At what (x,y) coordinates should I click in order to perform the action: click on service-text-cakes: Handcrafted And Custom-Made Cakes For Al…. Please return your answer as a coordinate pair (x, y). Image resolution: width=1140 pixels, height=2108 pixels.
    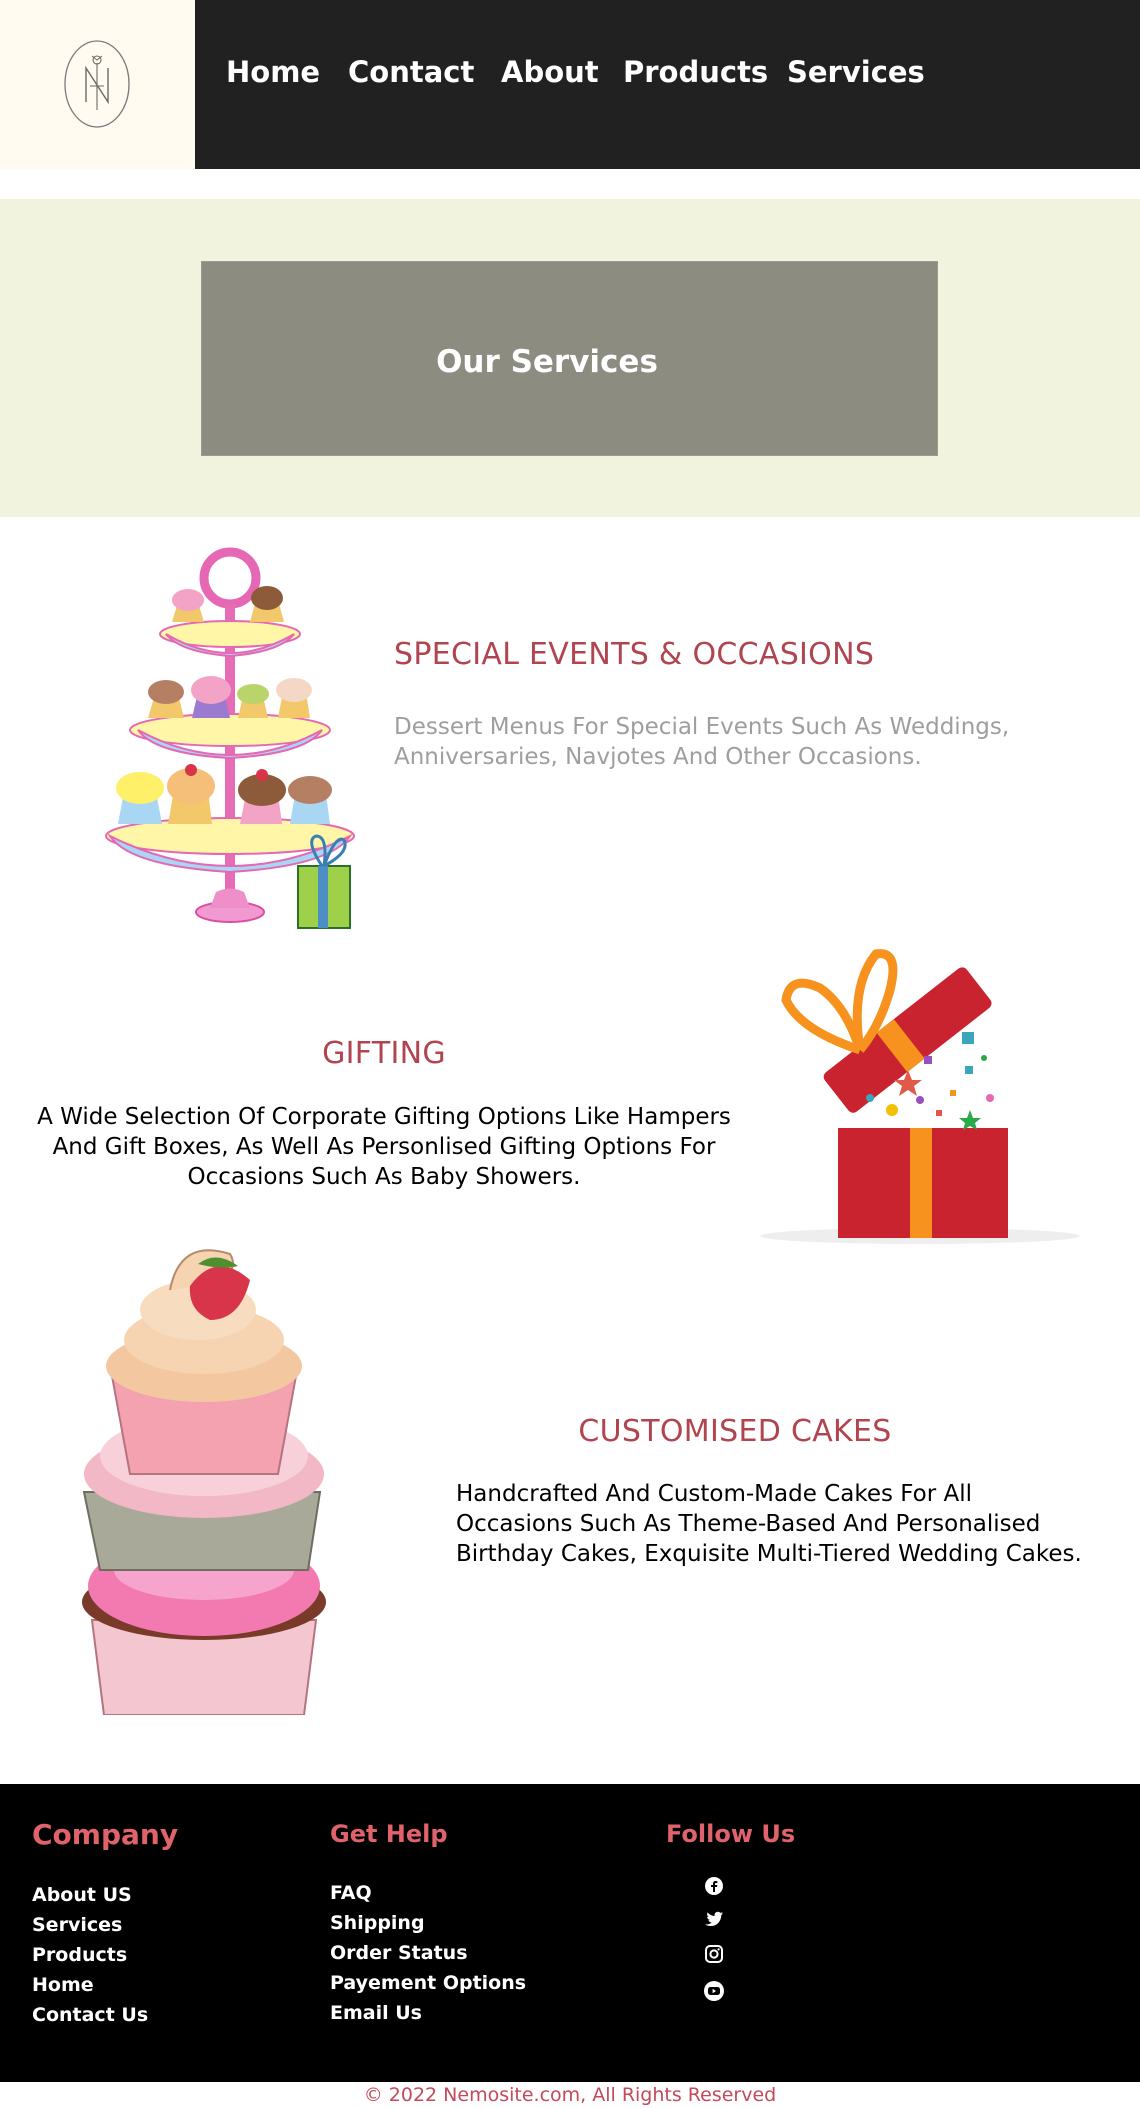
    Looking at the image, I should click on (769, 1524).